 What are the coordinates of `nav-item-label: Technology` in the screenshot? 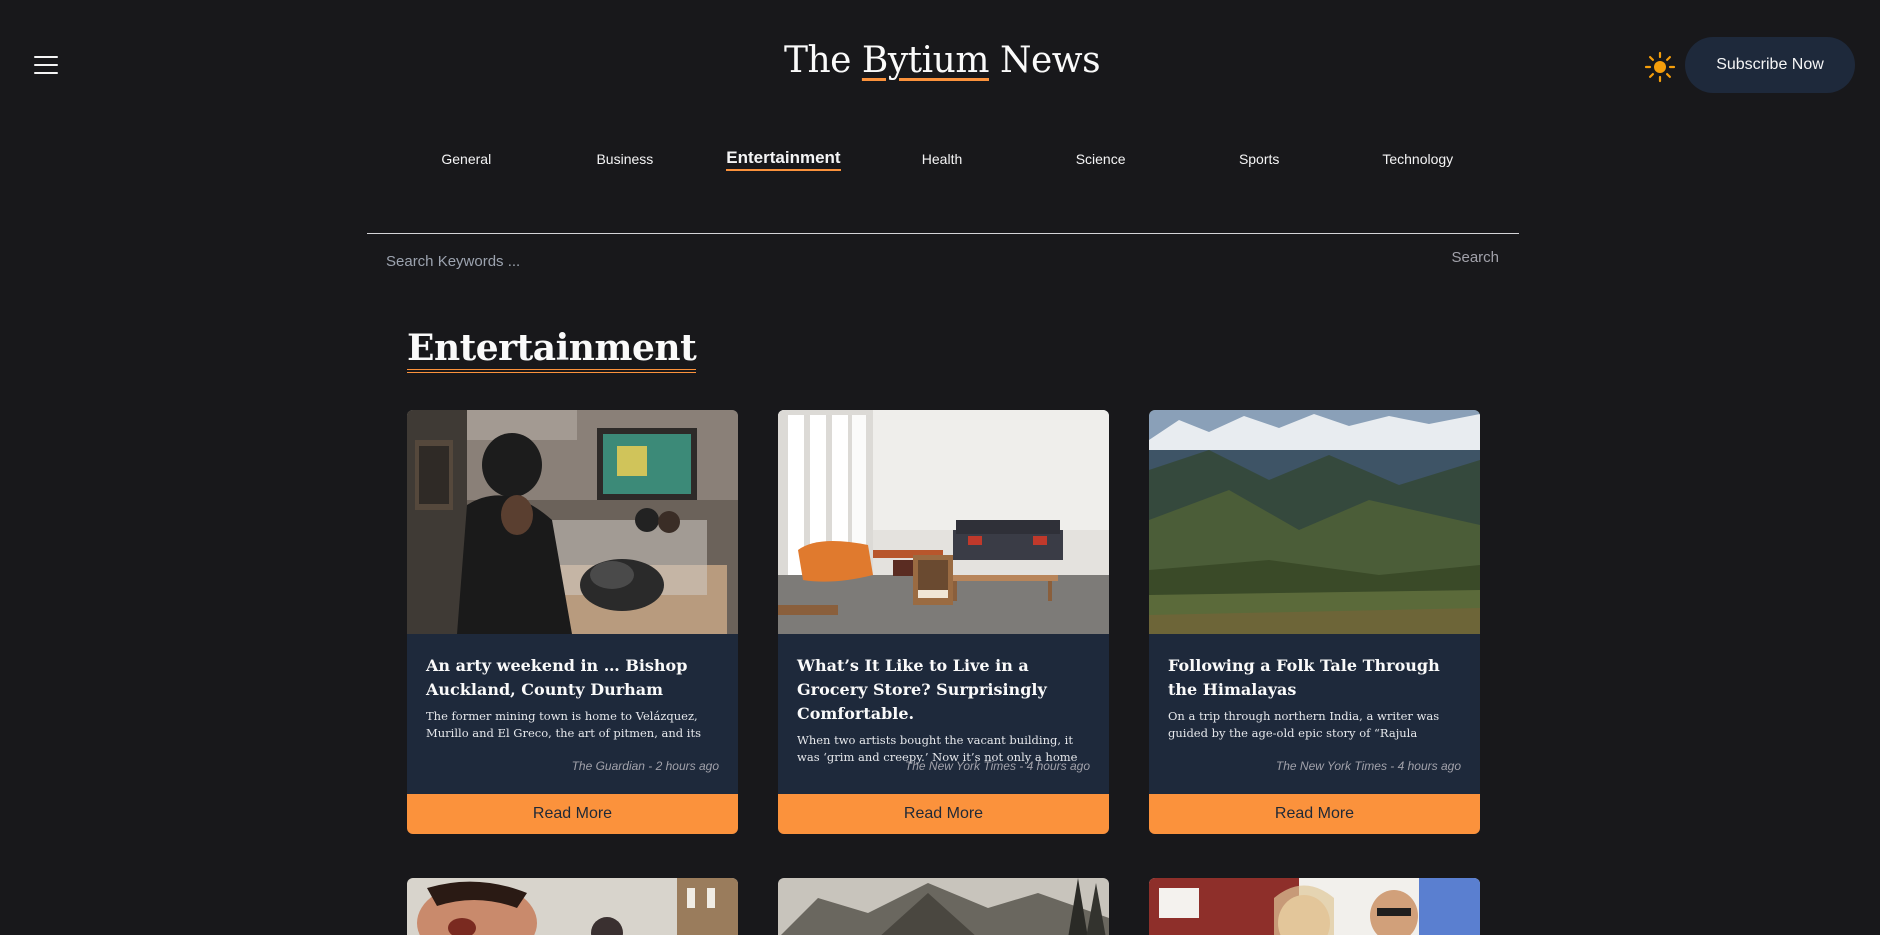 It's located at (1418, 159).